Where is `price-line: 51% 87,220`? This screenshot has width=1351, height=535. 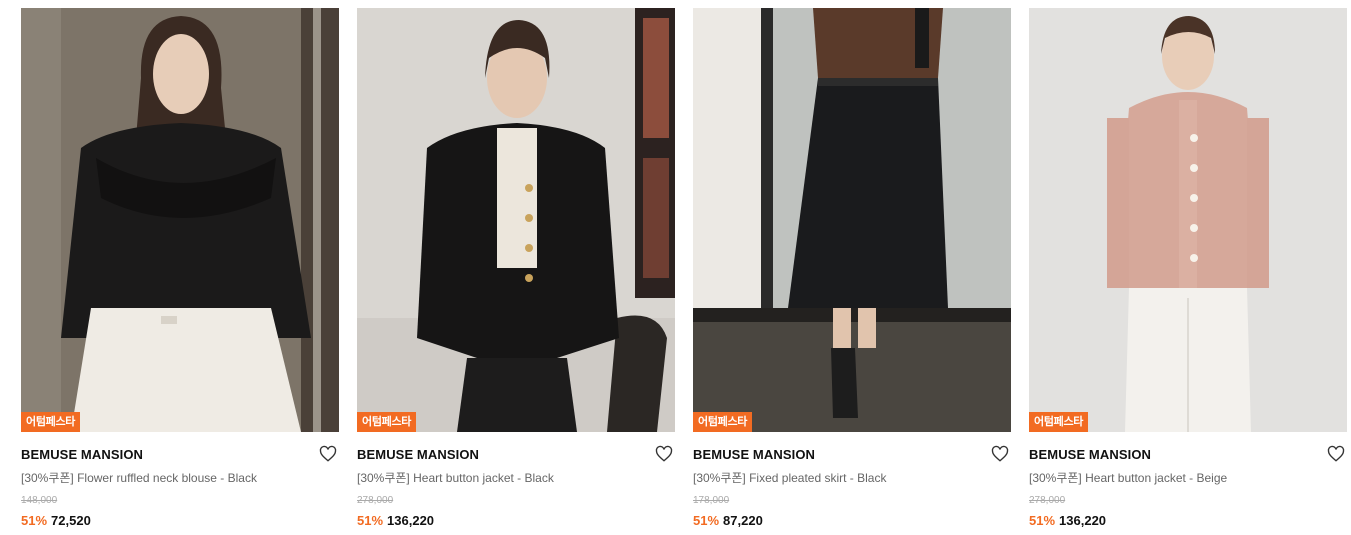 price-line: 51% 87,220 is located at coordinates (852, 521).